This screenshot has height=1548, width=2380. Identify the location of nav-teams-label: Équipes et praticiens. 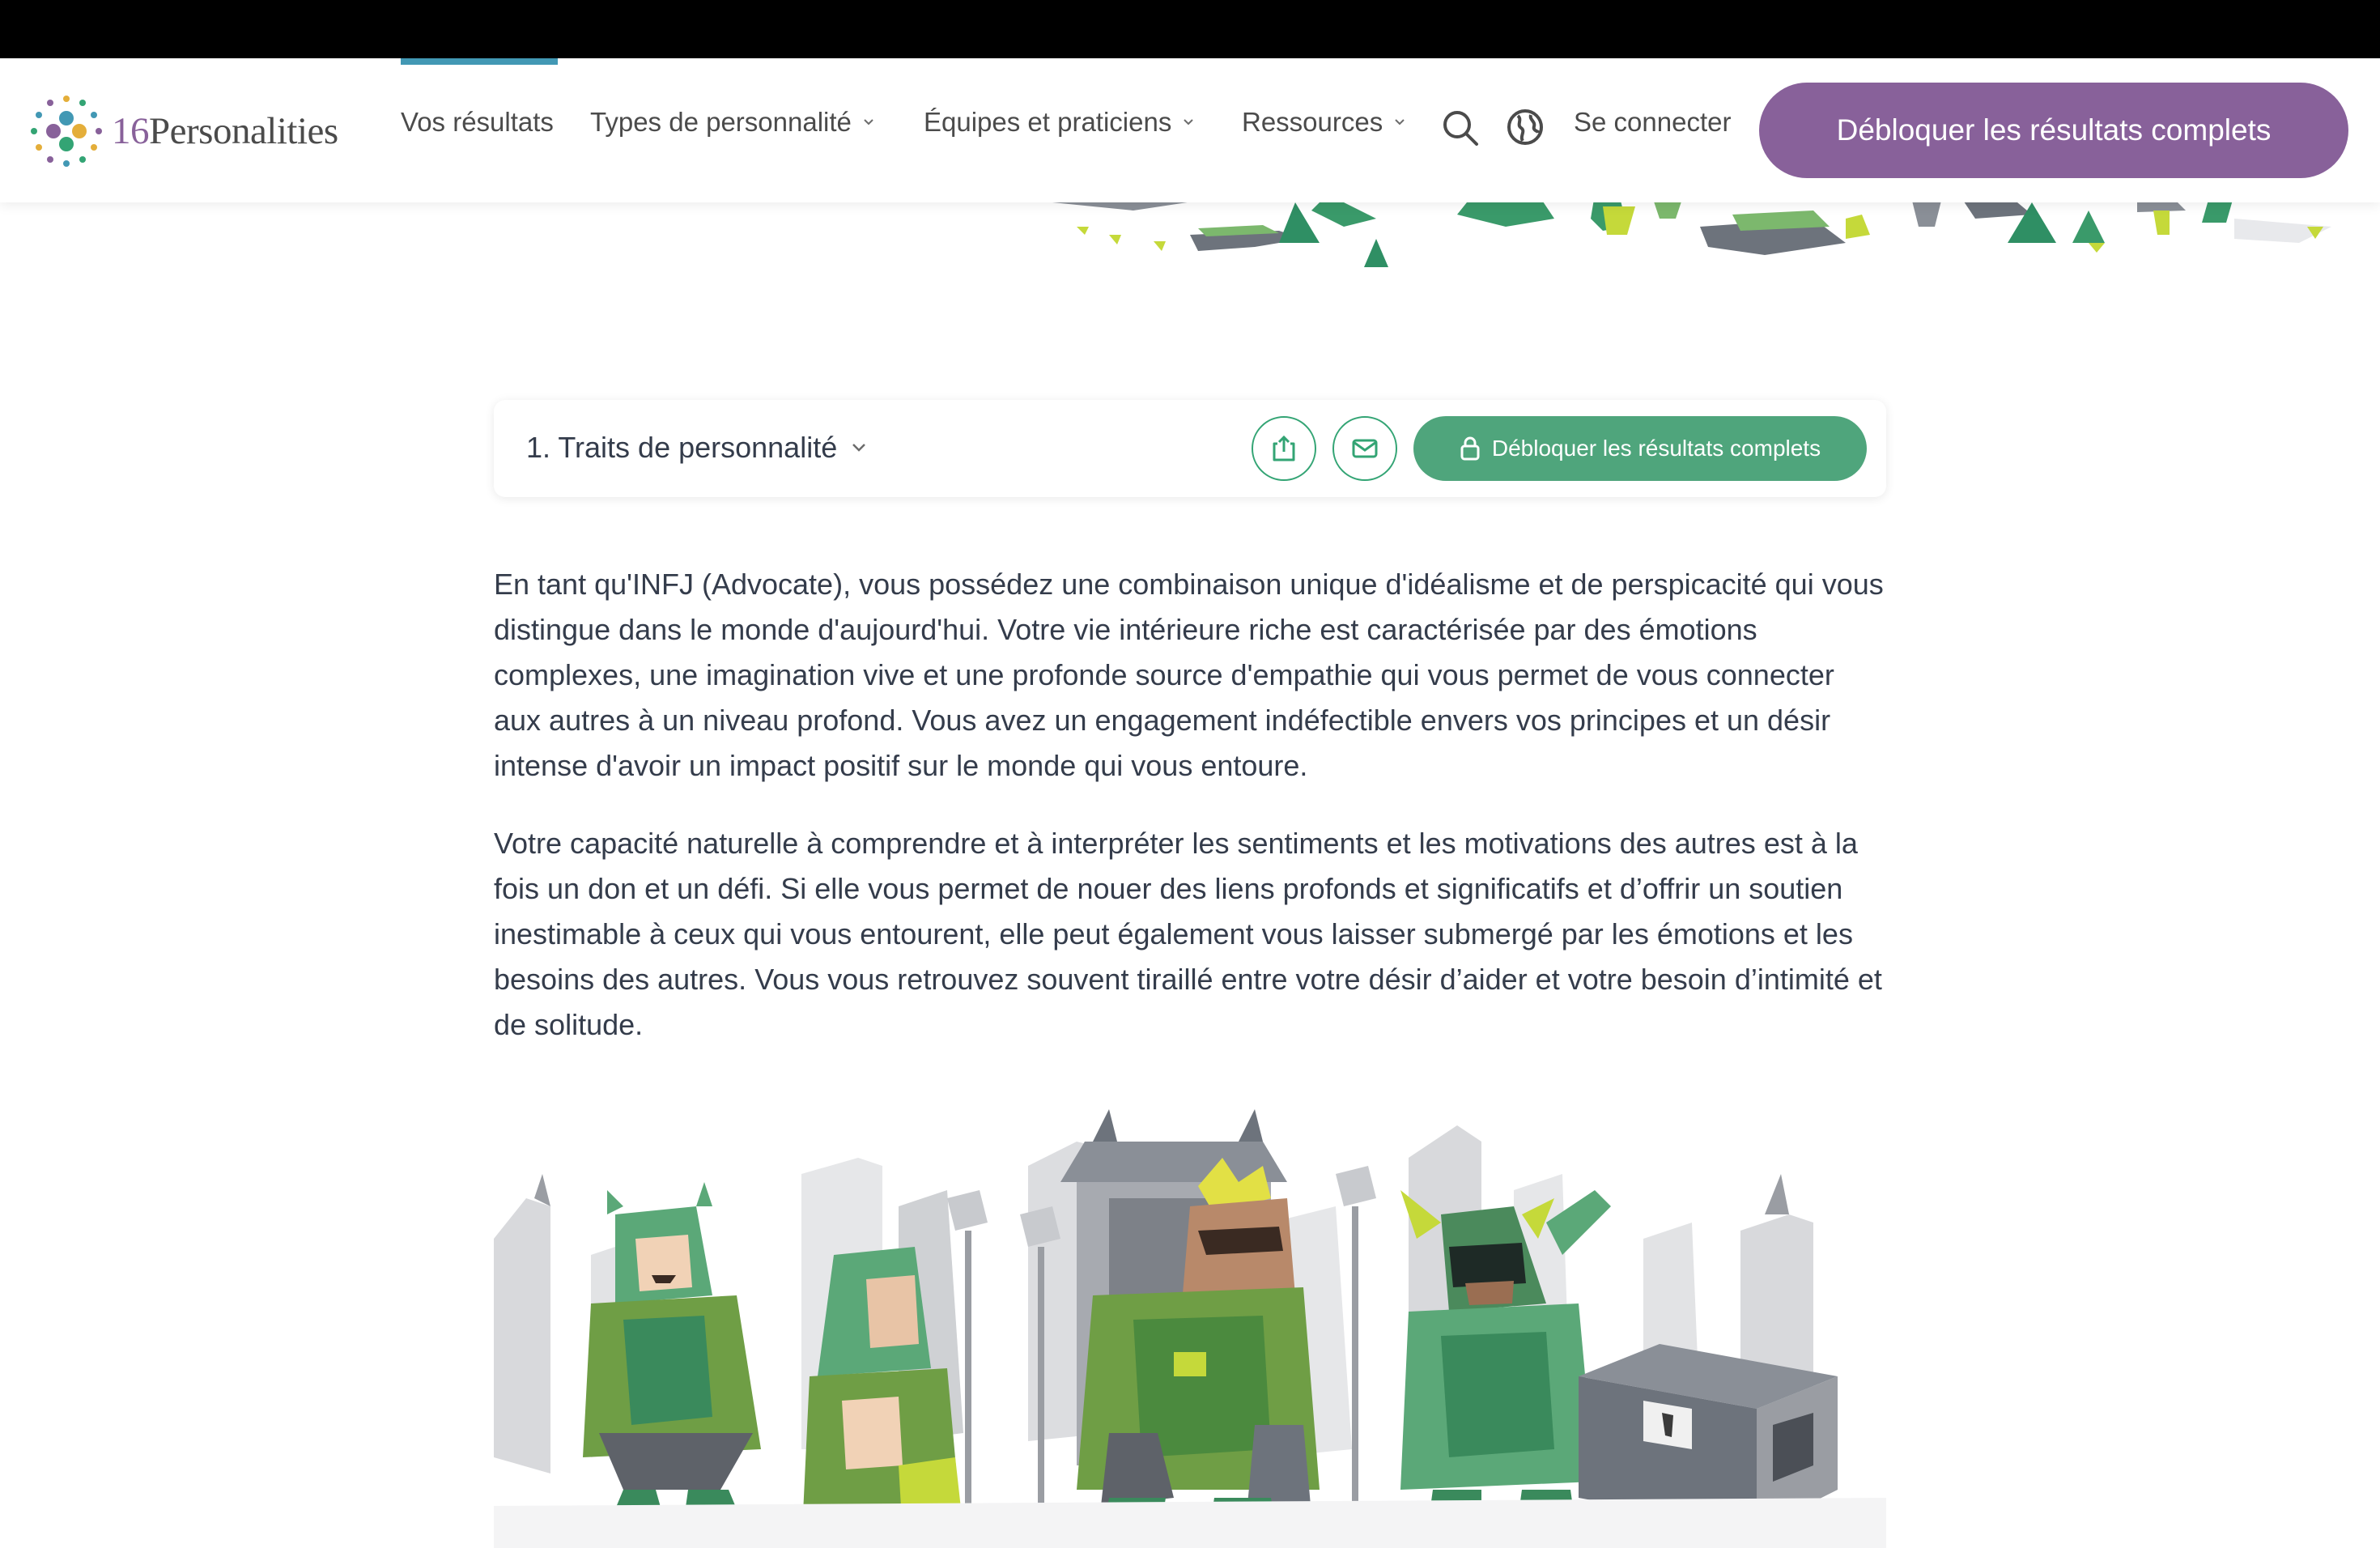
(1048, 122).